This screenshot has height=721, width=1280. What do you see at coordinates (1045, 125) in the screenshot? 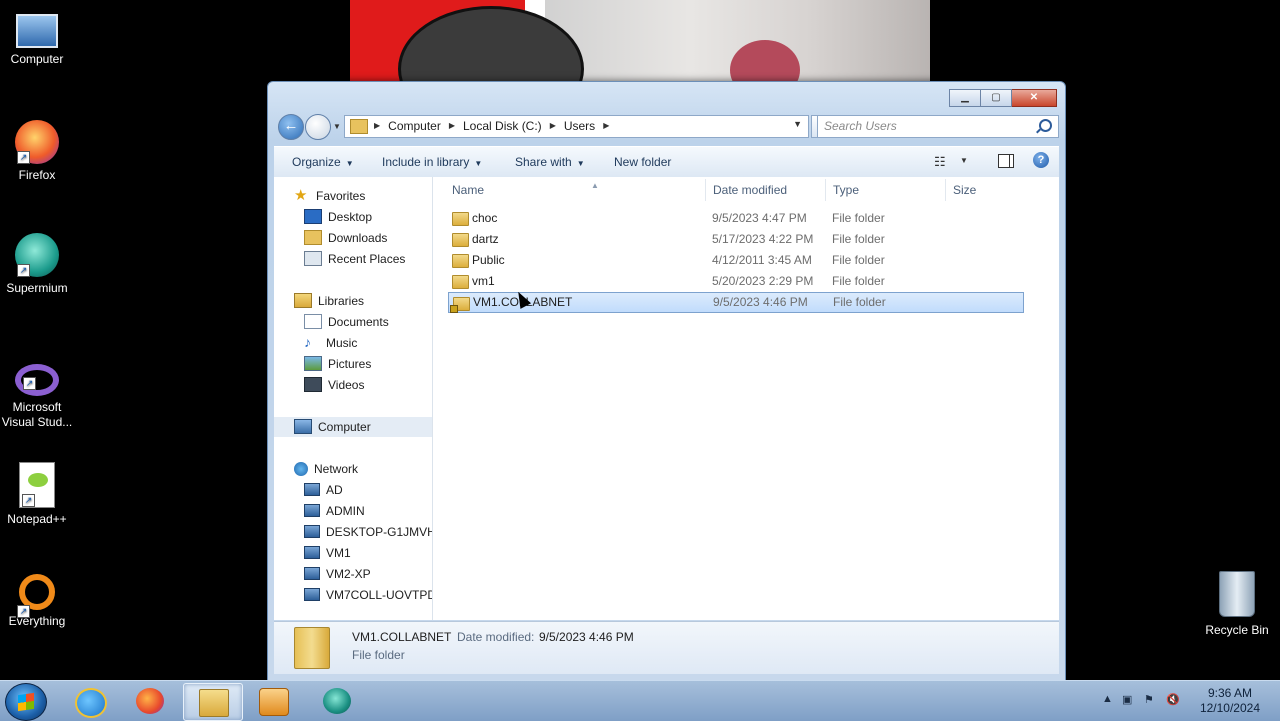
I see `search-icon` at bounding box center [1045, 125].